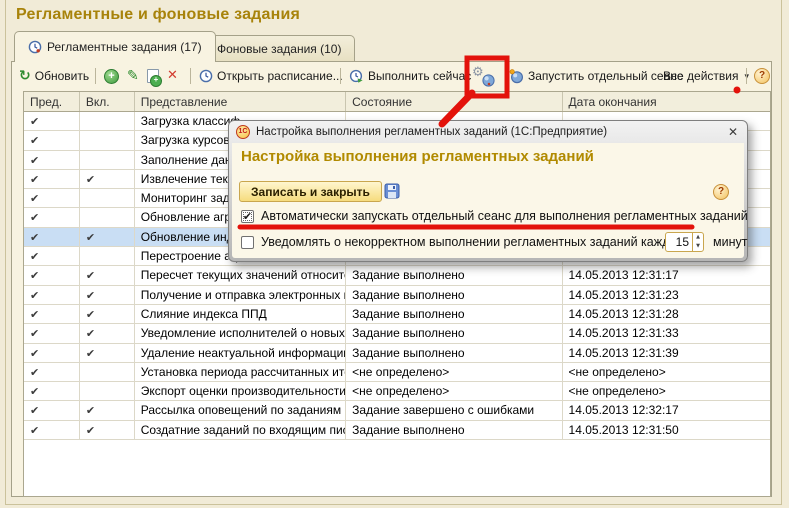 This screenshot has height=508, width=789. Describe the element at coordinates (698, 237) in the screenshot. I see `spinner-up-icon: ▲` at that location.